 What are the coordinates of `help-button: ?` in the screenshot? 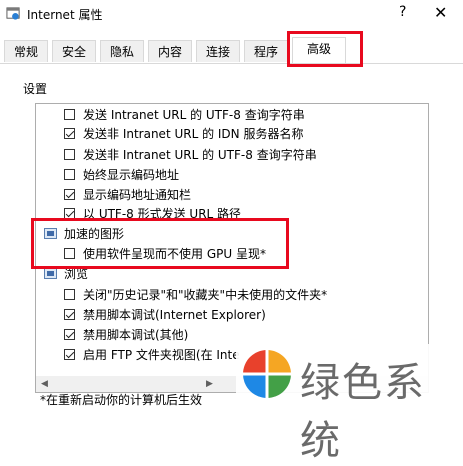 It's located at (402, 12).